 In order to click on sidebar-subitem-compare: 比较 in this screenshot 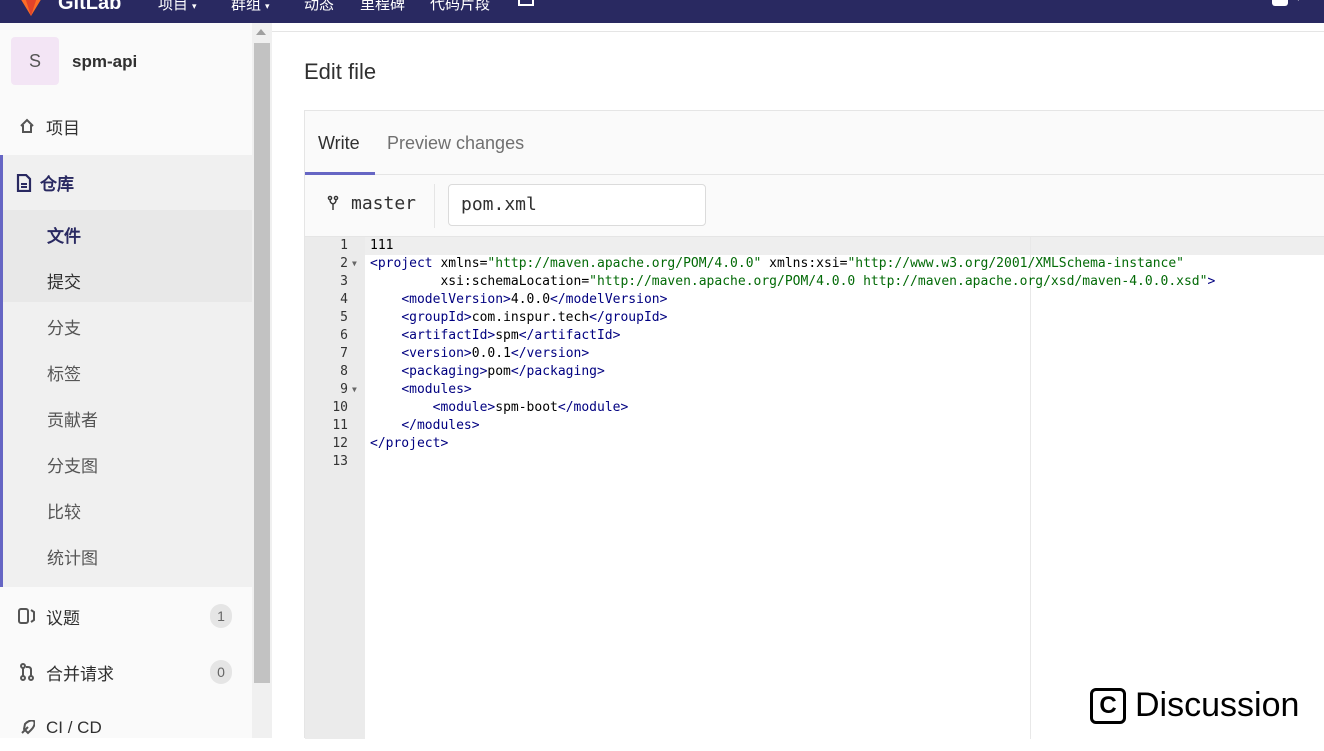, I will do `click(64, 510)`.